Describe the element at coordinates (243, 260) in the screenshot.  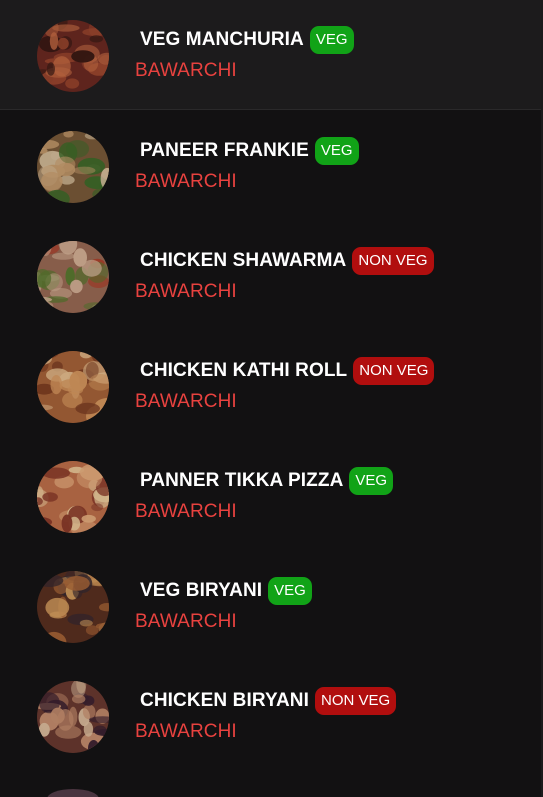
I see `item-name: CHICKEN SHAWARMA` at that location.